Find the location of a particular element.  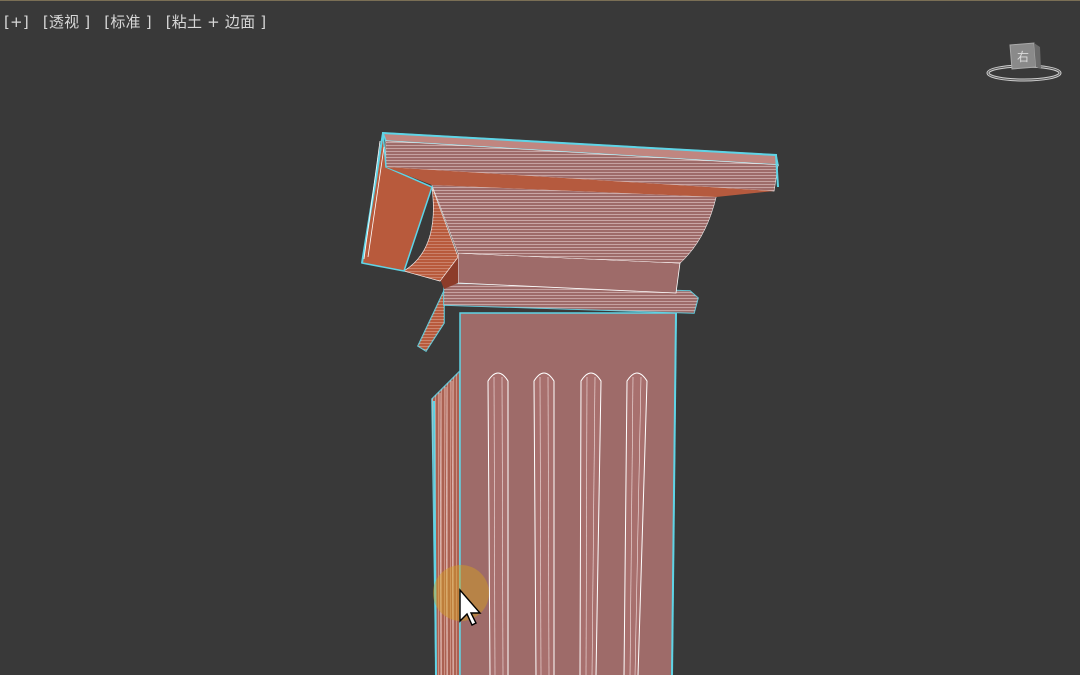

viewcube-icon: 右 is located at coordinates (1024, 63).